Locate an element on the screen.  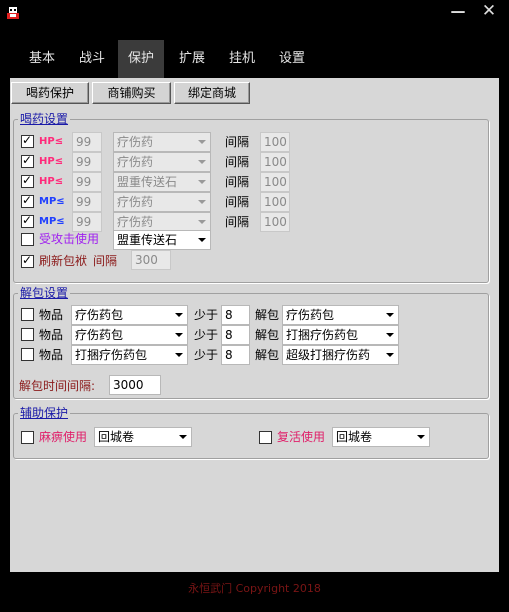
close-button: ✕ is located at coordinates (489, 11).